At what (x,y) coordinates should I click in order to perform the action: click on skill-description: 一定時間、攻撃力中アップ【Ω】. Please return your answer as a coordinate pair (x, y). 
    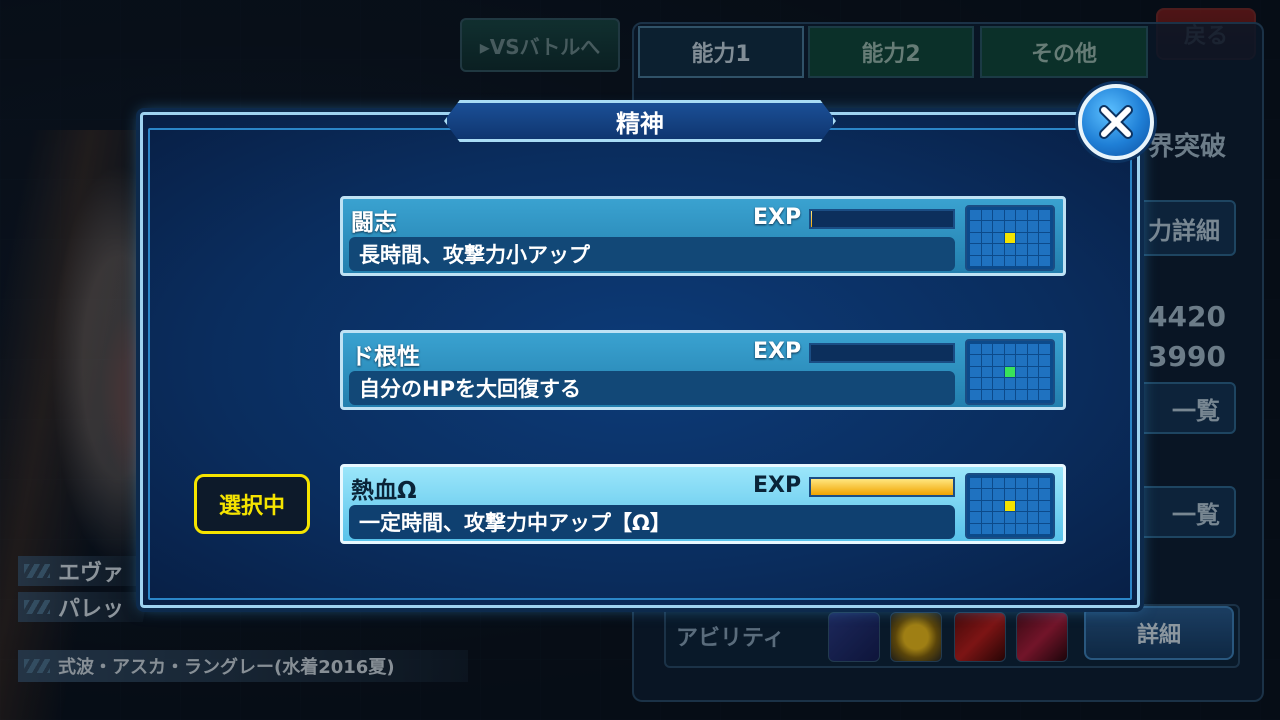
    Looking at the image, I should click on (652, 522).